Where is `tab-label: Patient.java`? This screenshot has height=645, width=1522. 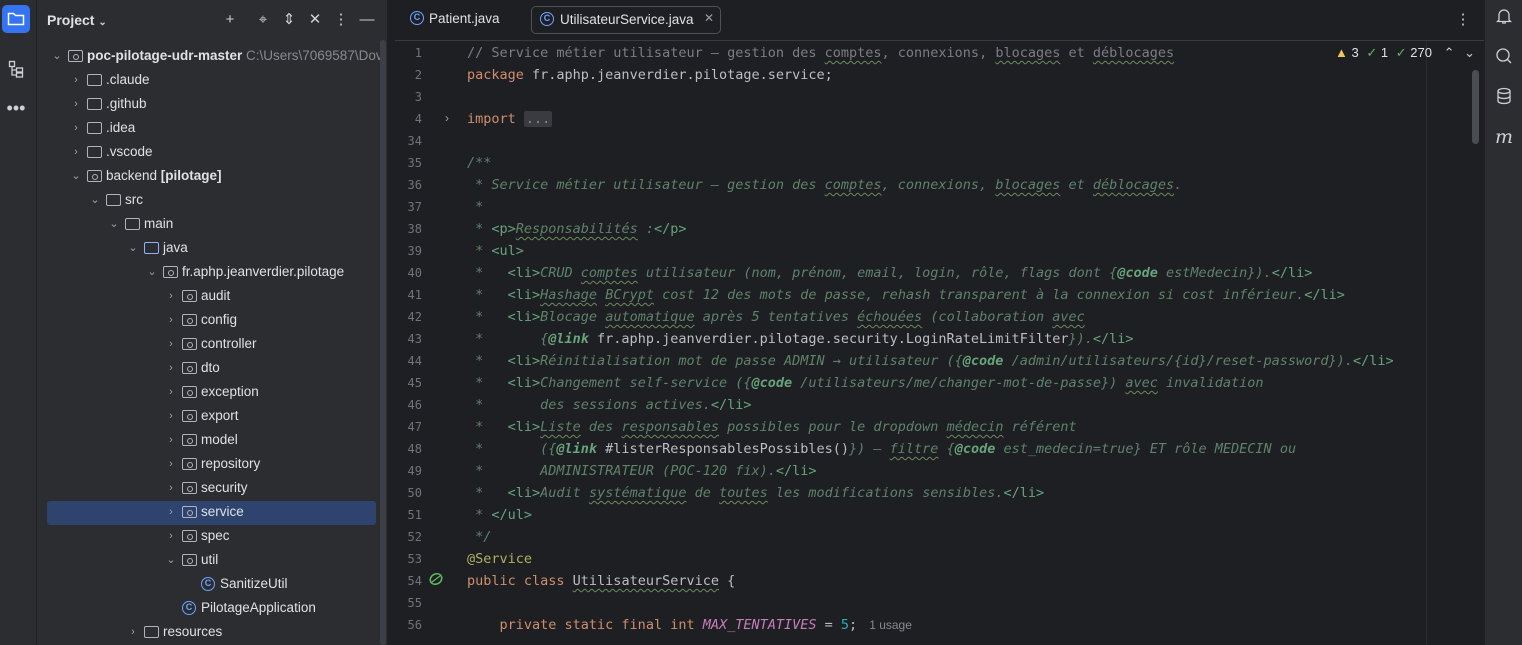 tab-label: Patient.java is located at coordinates (464, 18).